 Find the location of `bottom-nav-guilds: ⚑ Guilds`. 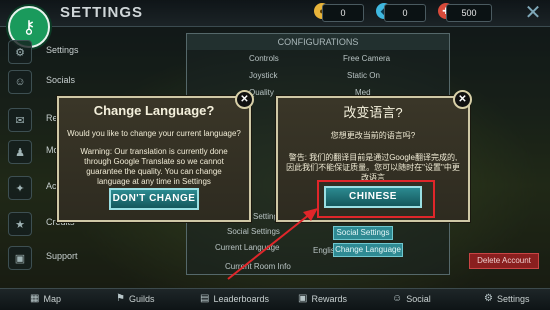

bottom-nav-guilds: ⚑ Guilds is located at coordinates (135, 298).